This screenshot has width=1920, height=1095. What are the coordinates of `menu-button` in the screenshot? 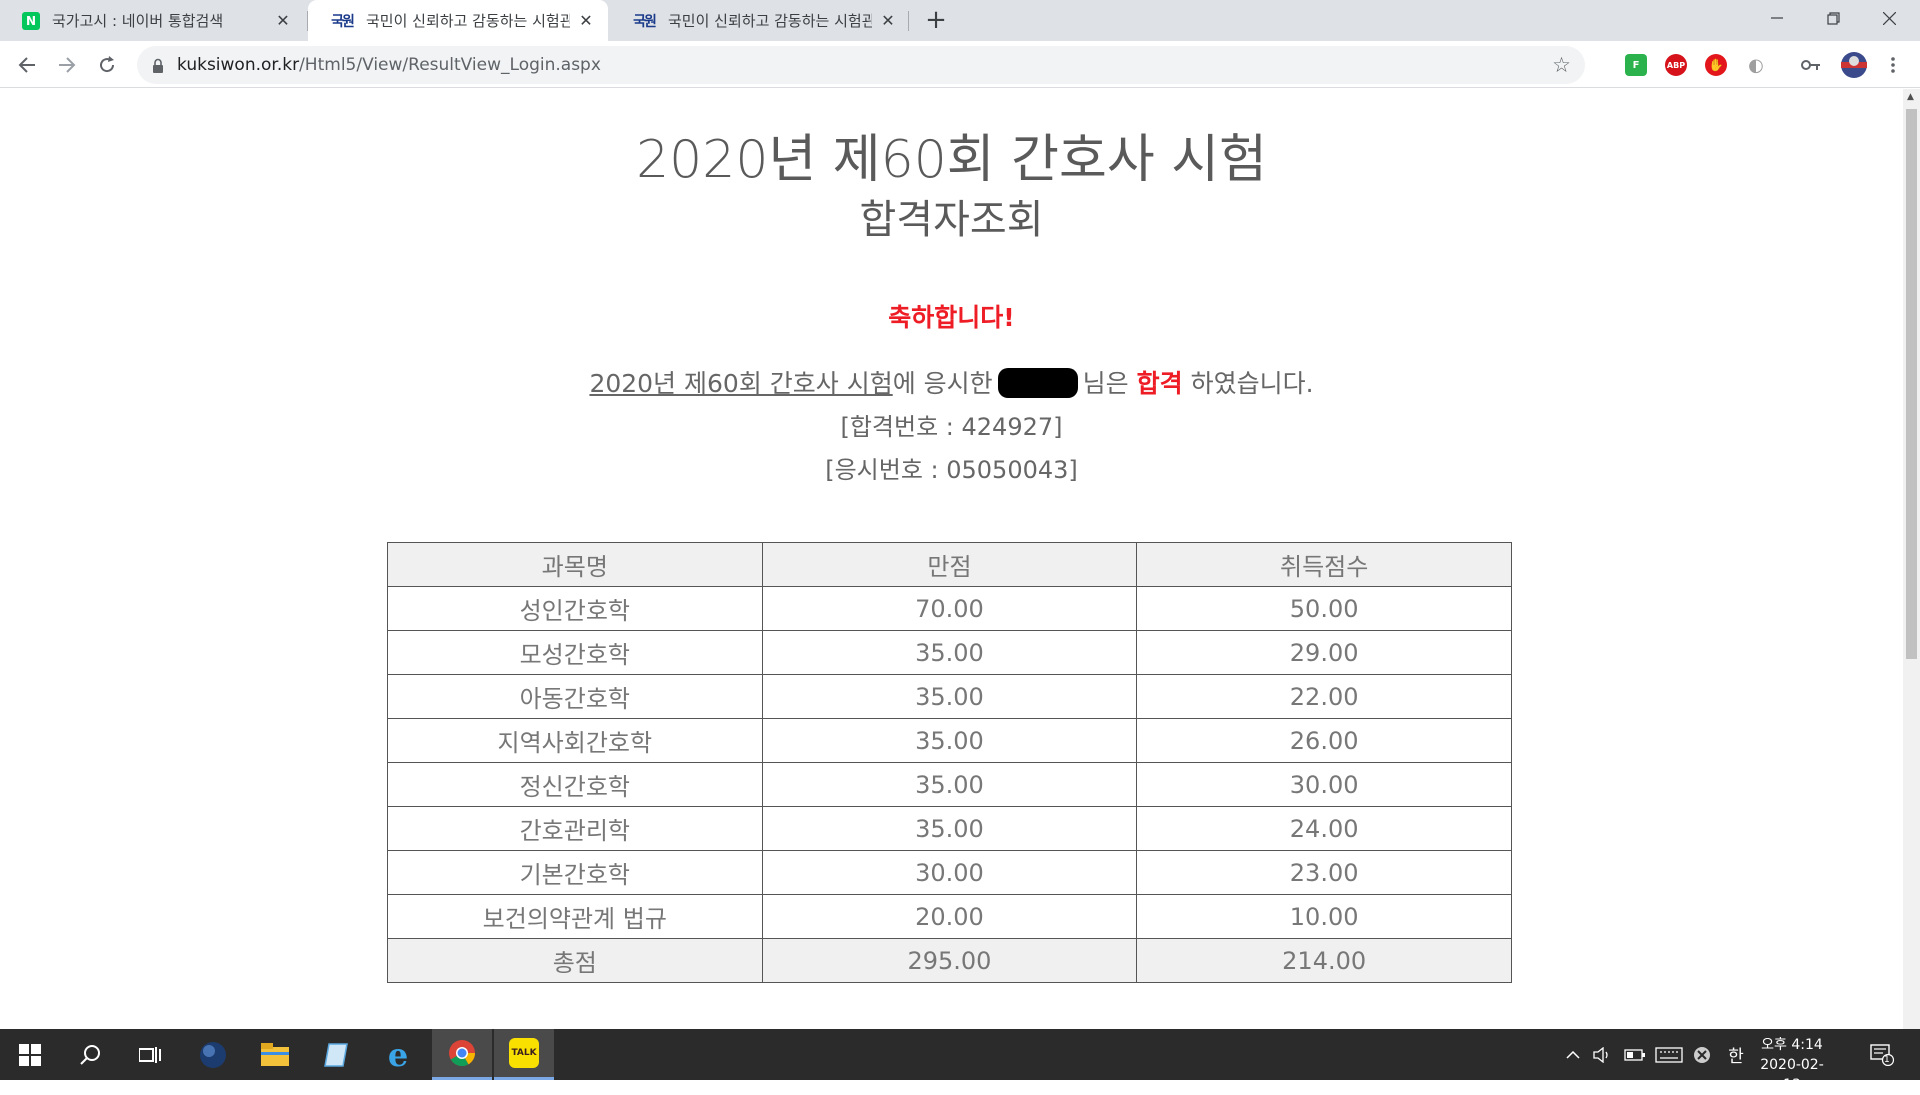 It's located at (1893, 65).